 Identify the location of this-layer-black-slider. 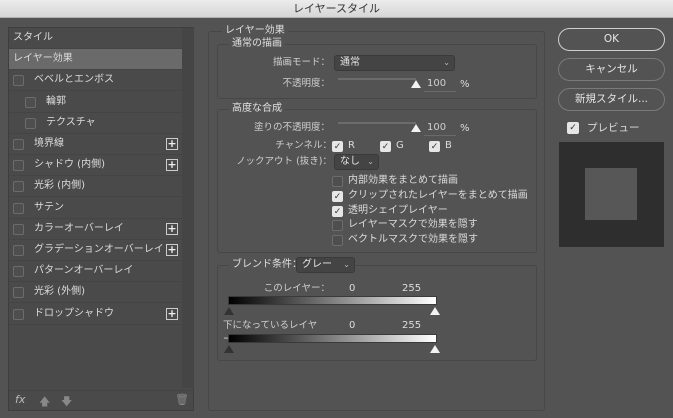
(229, 311).